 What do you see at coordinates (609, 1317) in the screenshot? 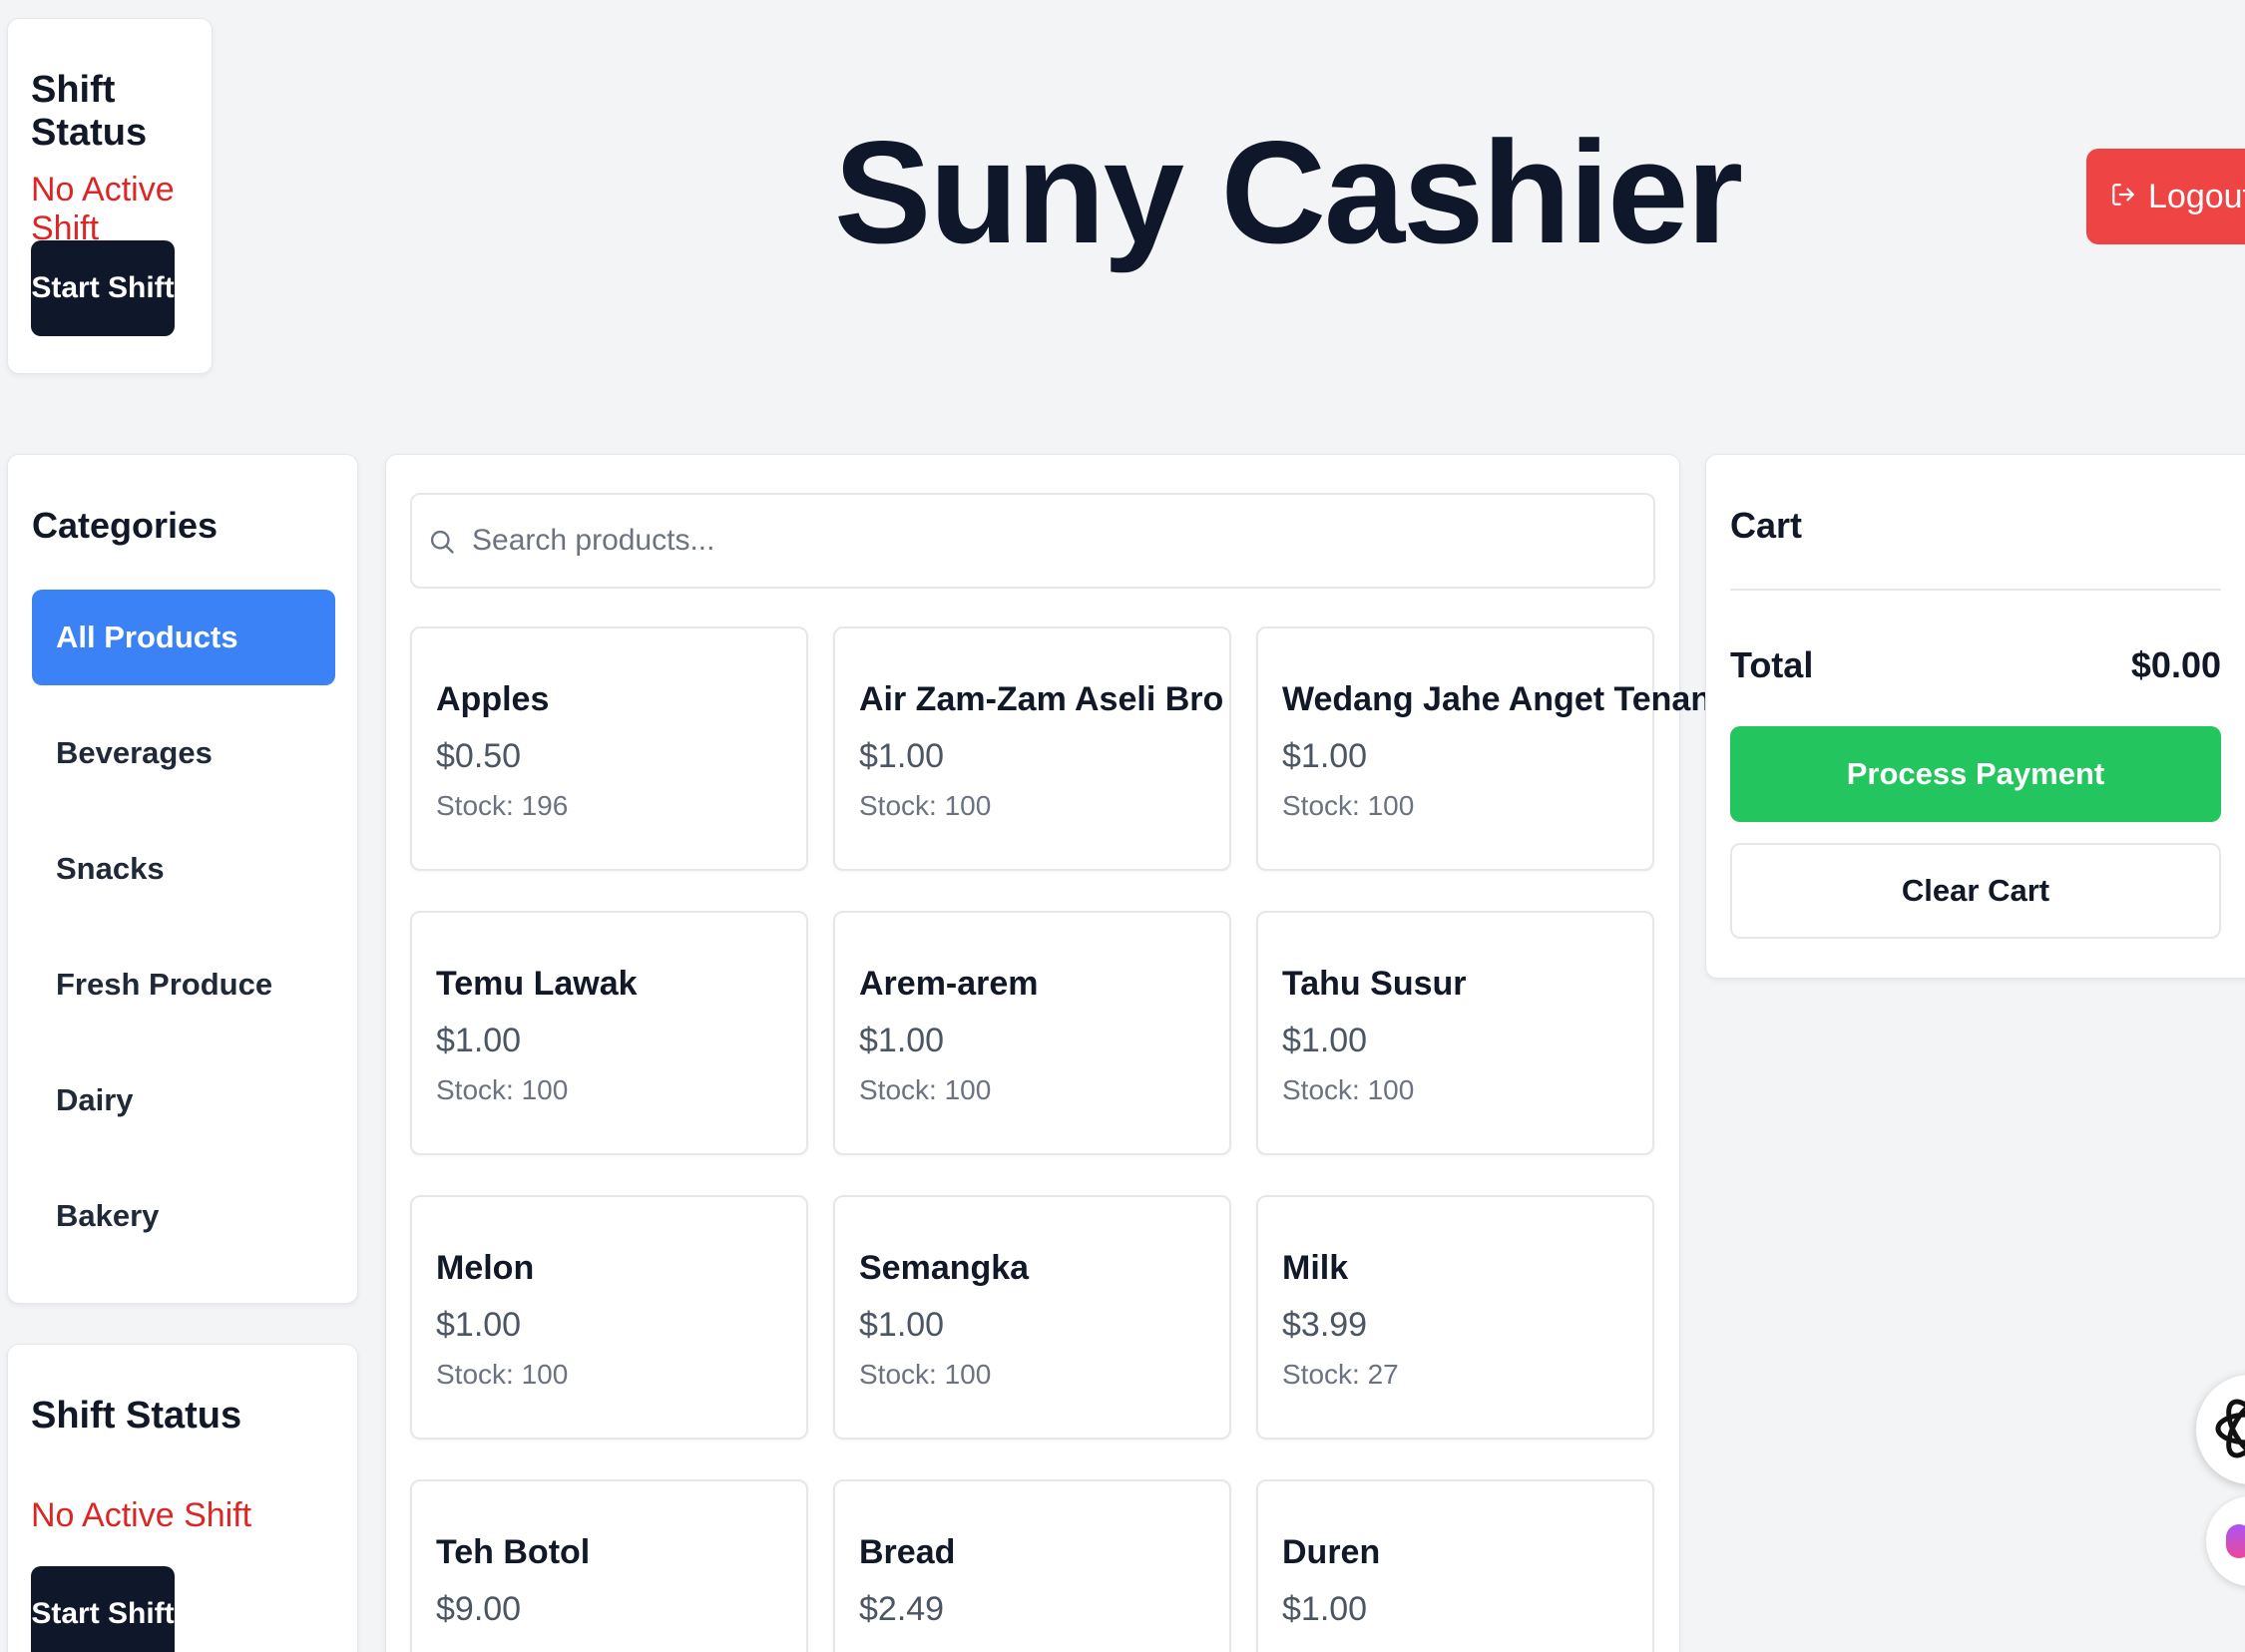
I see `product-card: Melon $1.00 Stock: 100` at bounding box center [609, 1317].